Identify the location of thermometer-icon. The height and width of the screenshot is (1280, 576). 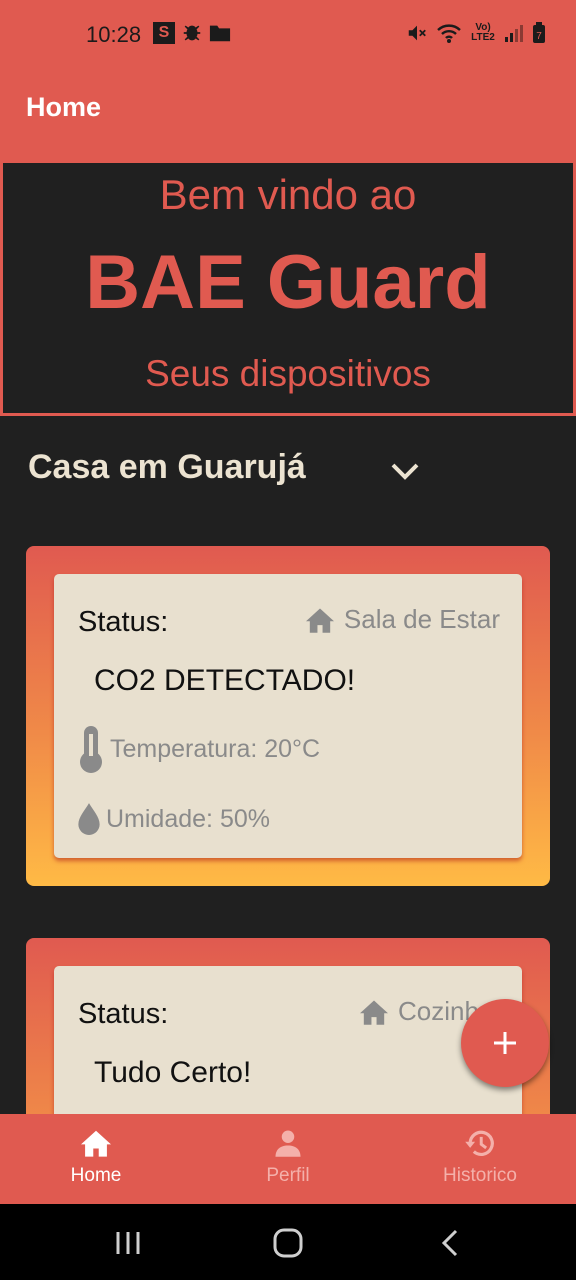
(91, 749).